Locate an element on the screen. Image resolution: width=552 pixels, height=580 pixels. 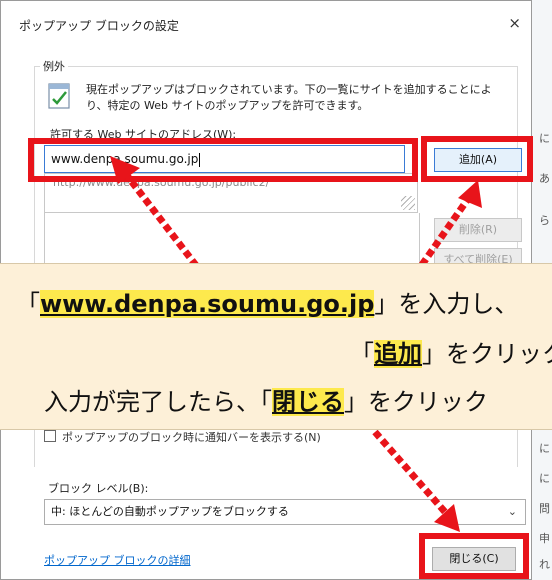
instruction-line-2: 「追加」をクリック is located at coordinates (451, 351).